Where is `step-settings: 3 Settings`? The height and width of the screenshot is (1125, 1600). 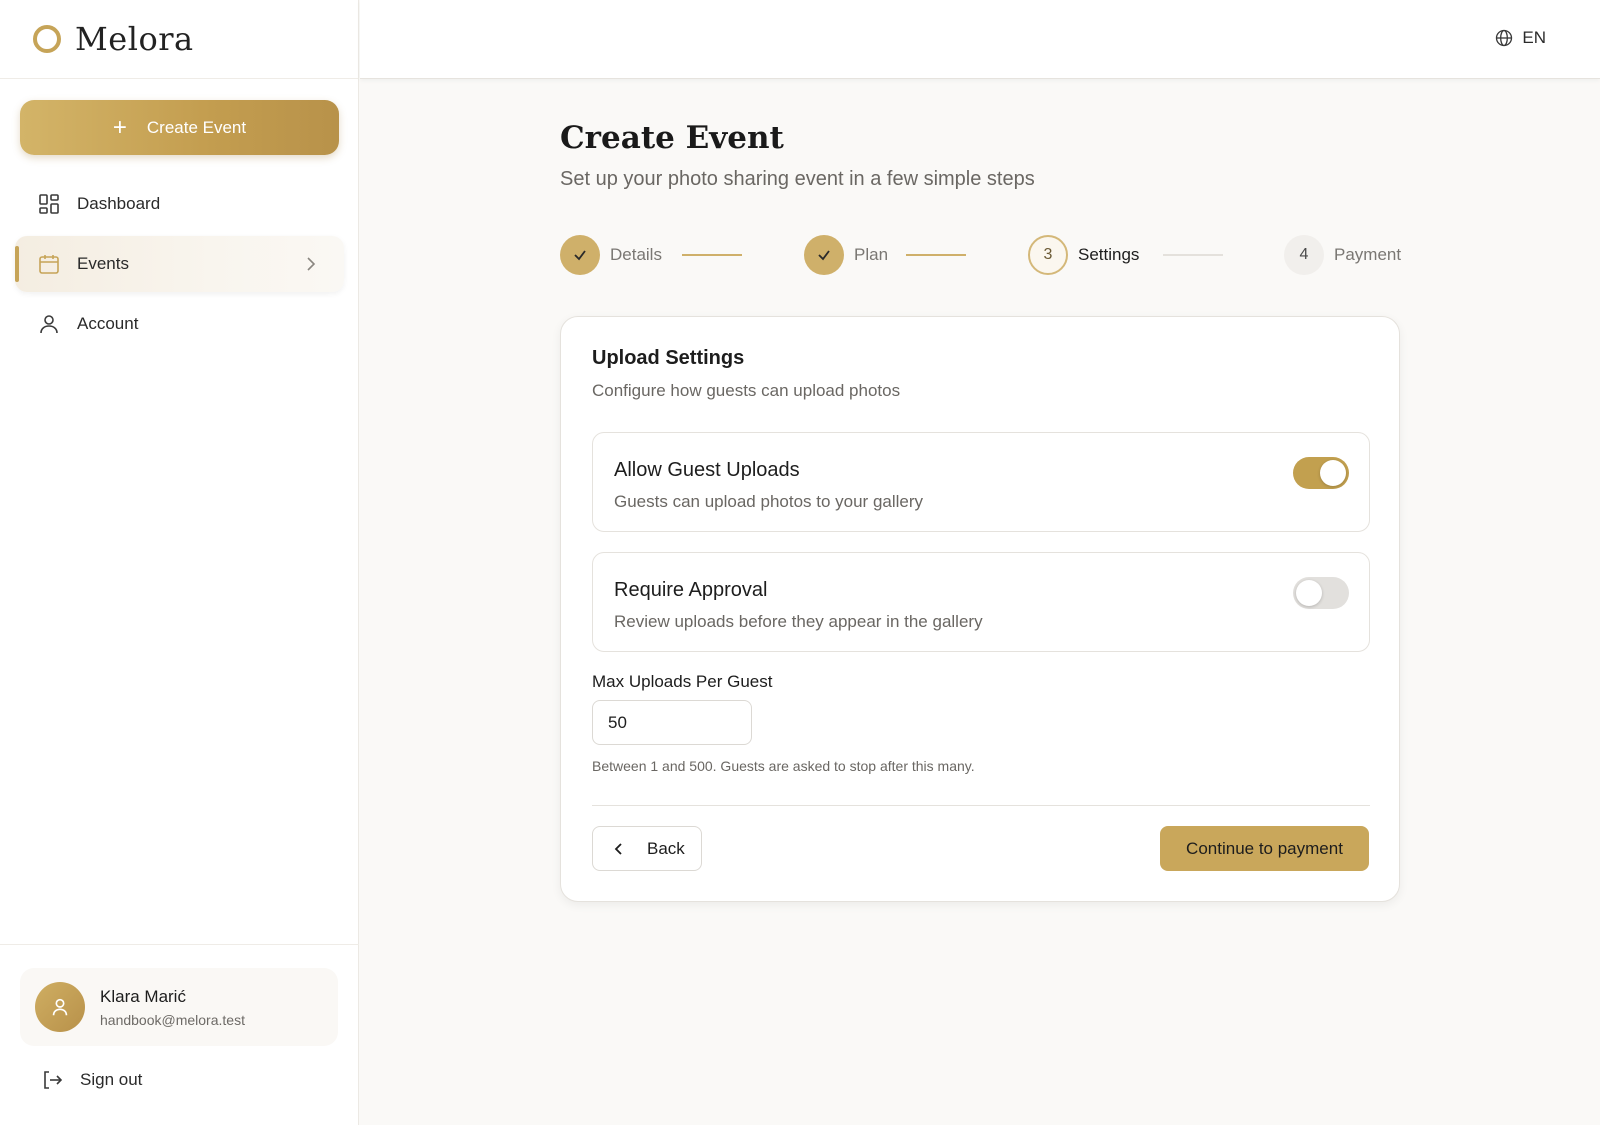 step-settings: 3 Settings is located at coordinates (1083, 255).